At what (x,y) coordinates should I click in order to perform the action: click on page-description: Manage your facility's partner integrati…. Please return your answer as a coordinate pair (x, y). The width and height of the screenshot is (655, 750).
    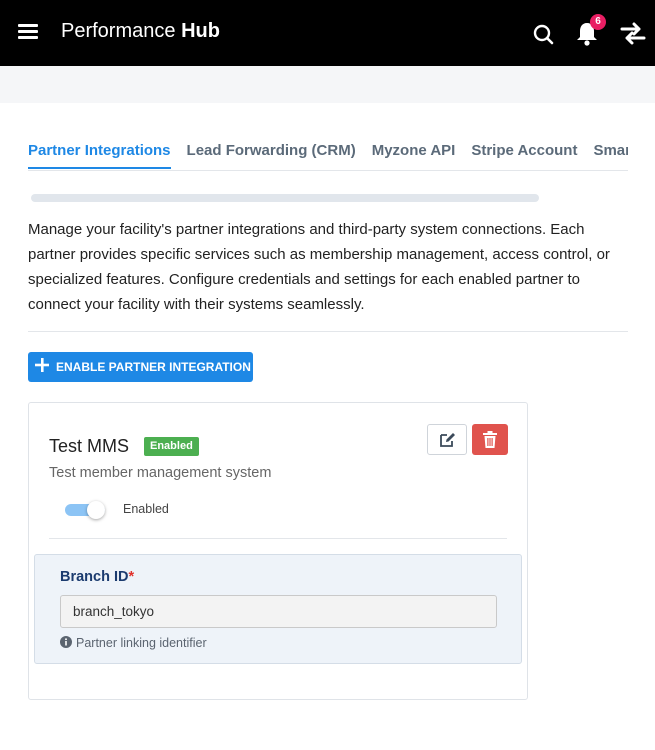
    Looking at the image, I should click on (319, 267).